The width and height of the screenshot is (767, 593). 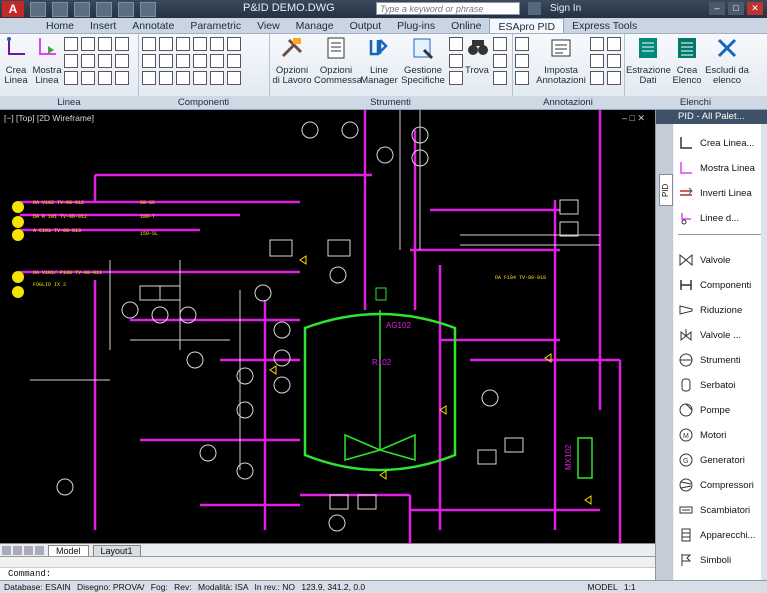 What do you see at coordinates (715, 193) in the screenshot?
I see `palette-item: Inverti Linea` at bounding box center [715, 193].